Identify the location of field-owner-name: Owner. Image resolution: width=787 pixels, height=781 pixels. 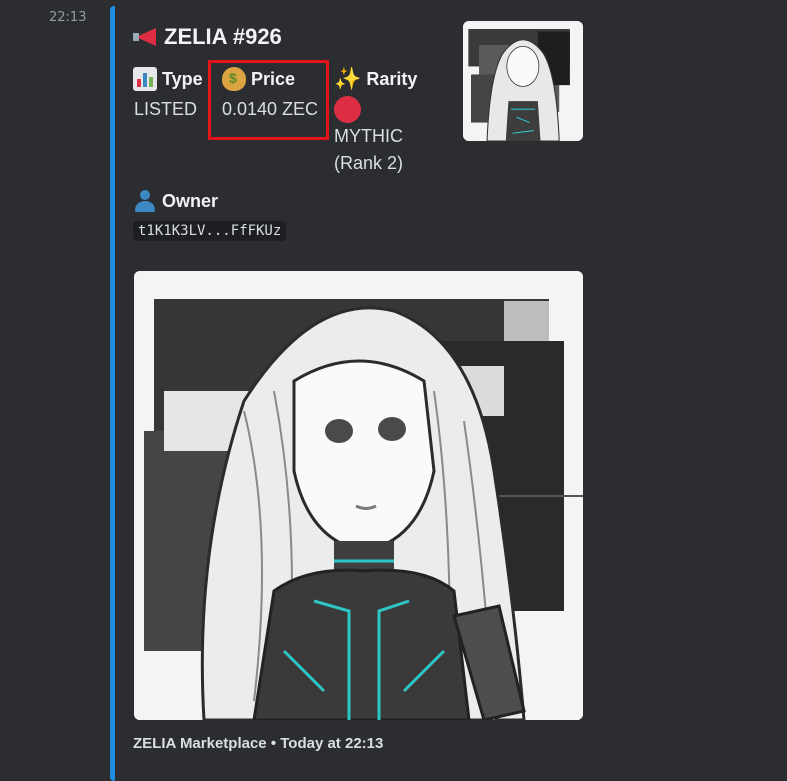
(175, 201).